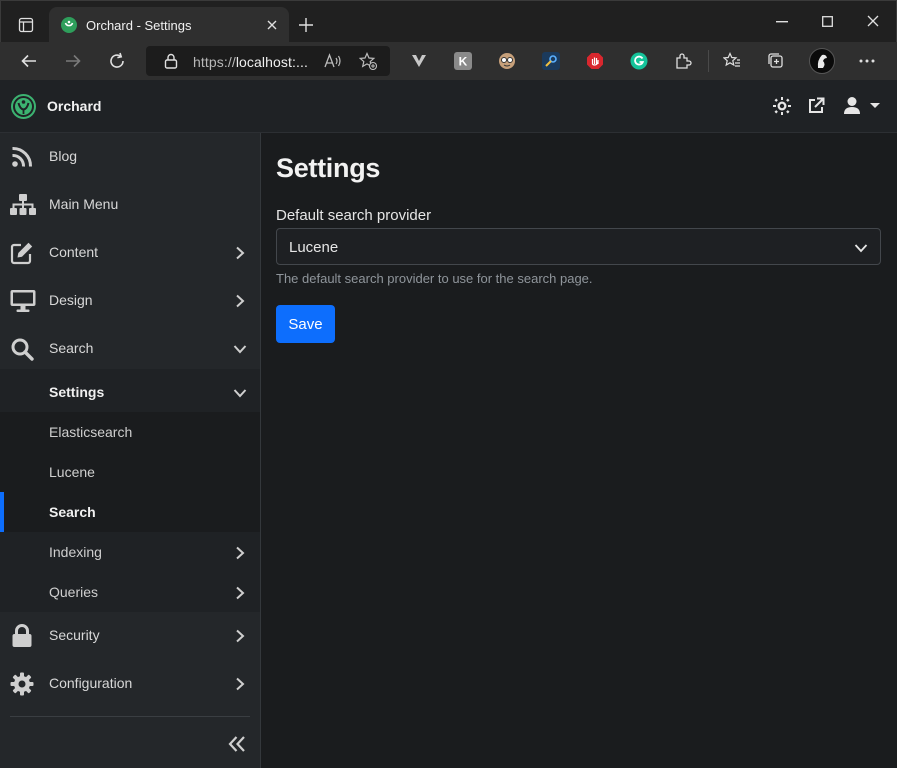 The height and width of the screenshot is (768, 897). Describe the element at coordinates (448, 61) in the screenshot. I see `browser-toolbar: https://localhost:... K` at that location.